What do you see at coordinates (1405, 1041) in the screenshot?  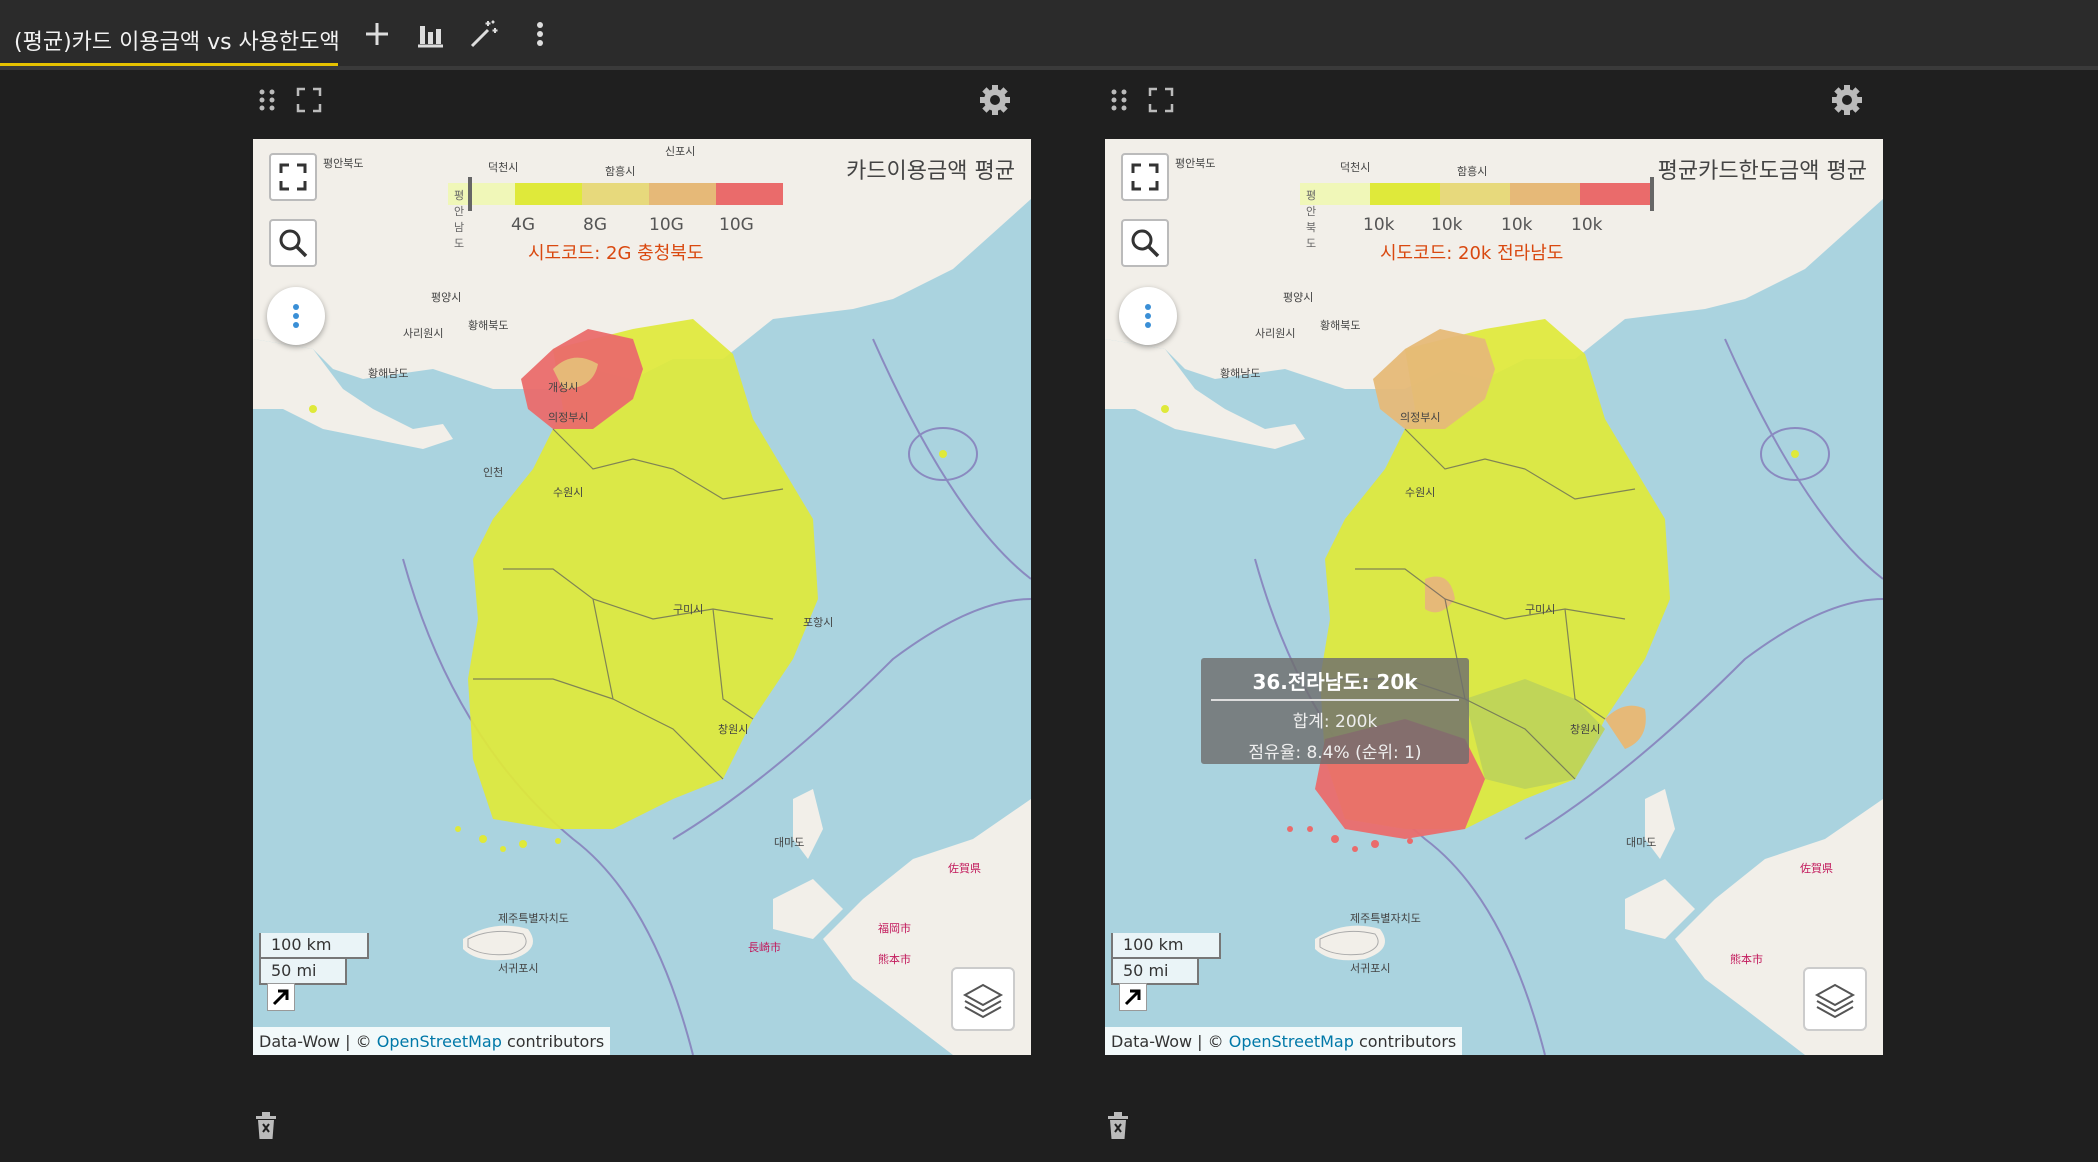 I see `attribution-suffix: contributors` at bounding box center [1405, 1041].